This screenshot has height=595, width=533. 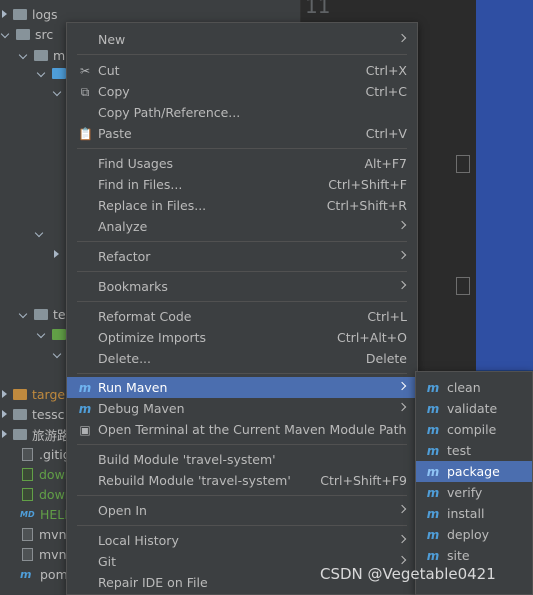 I want to click on tree-item-target: targe, so click(x=33, y=394).